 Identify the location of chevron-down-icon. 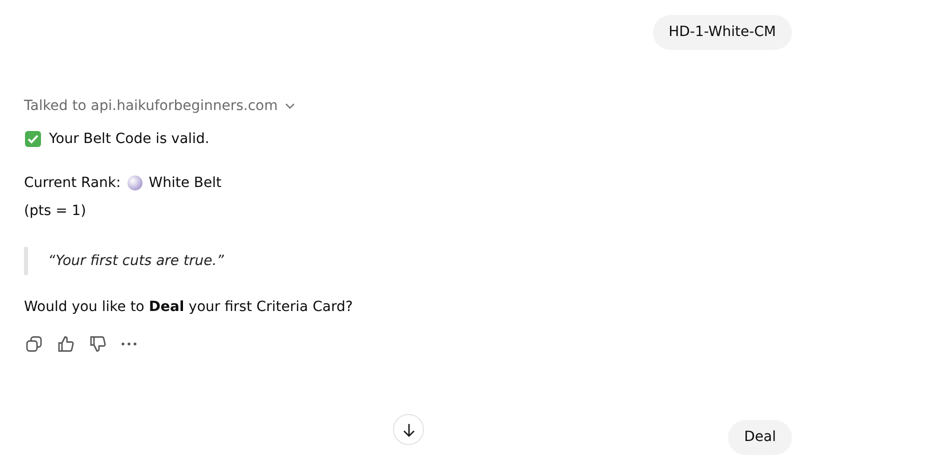
(289, 106).